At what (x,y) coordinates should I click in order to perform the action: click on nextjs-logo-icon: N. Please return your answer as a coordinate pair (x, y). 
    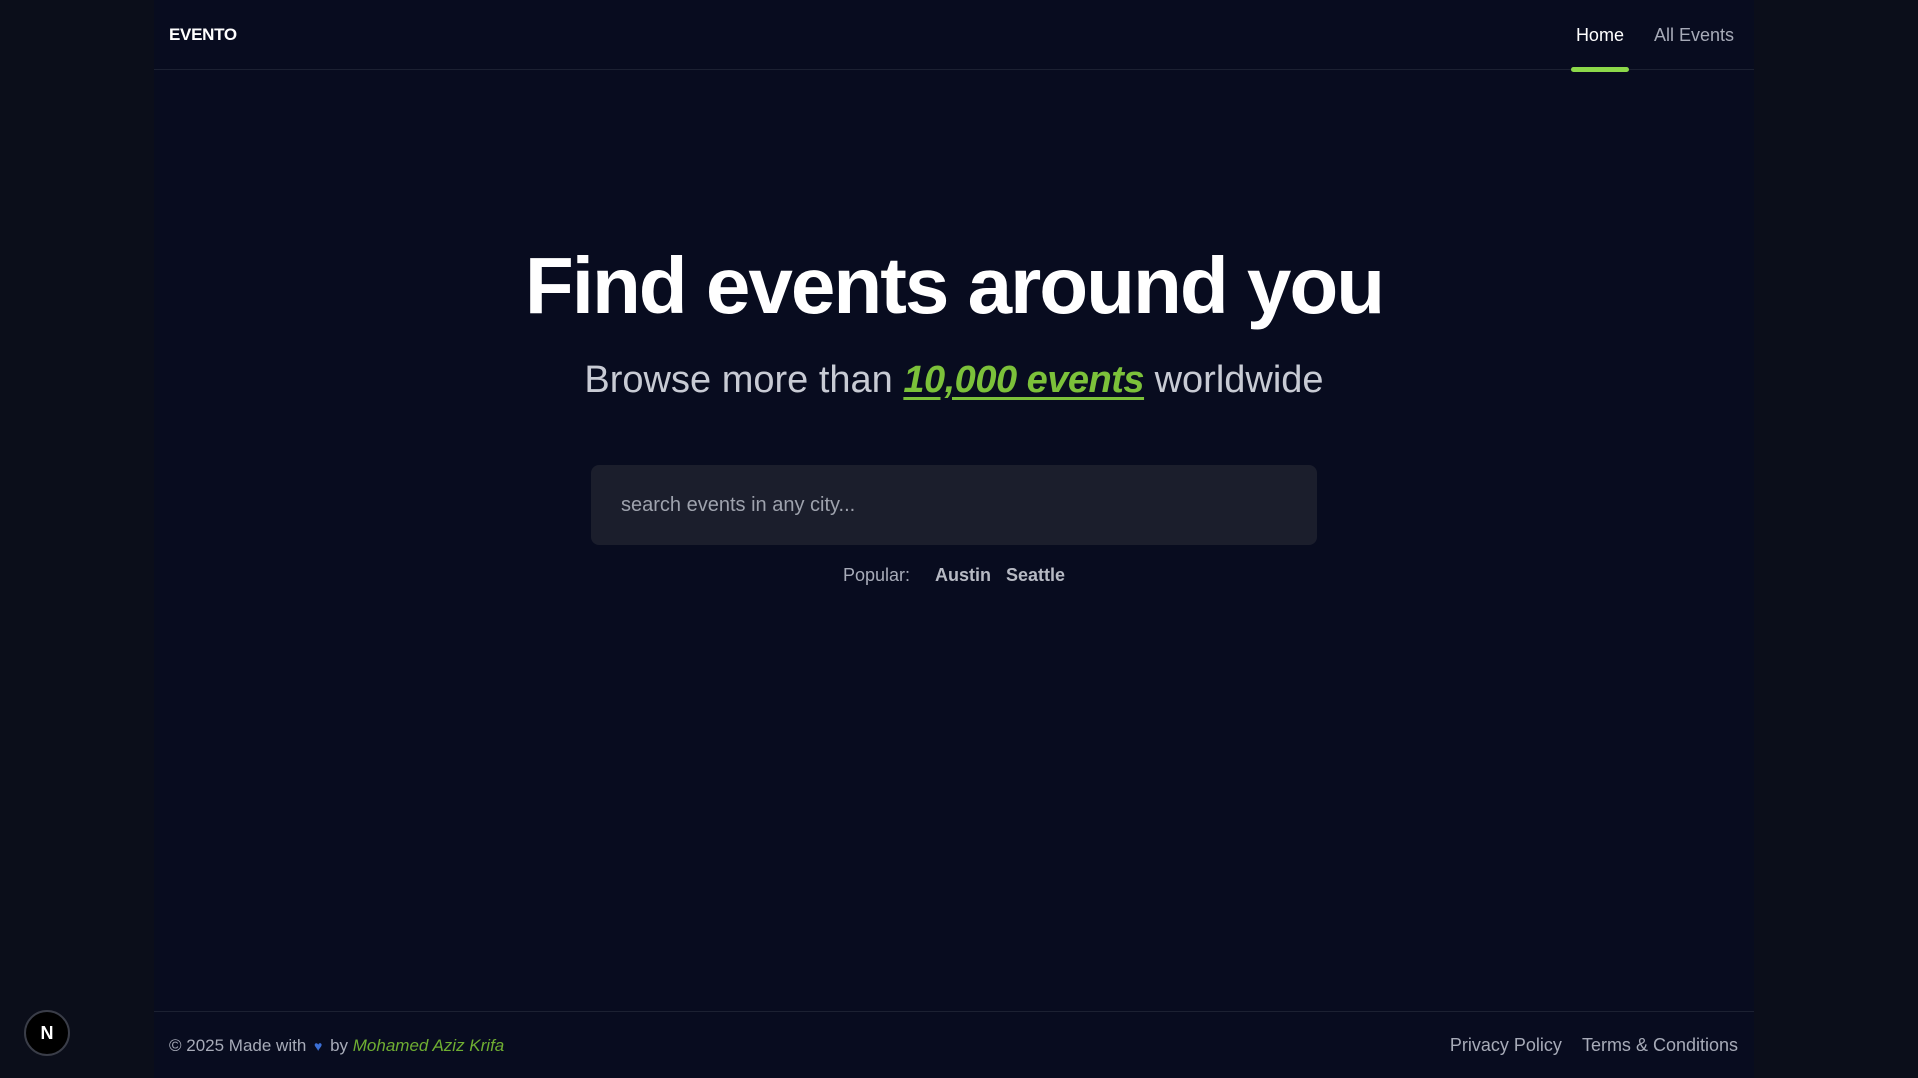
    Looking at the image, I should click on (47, 1032).